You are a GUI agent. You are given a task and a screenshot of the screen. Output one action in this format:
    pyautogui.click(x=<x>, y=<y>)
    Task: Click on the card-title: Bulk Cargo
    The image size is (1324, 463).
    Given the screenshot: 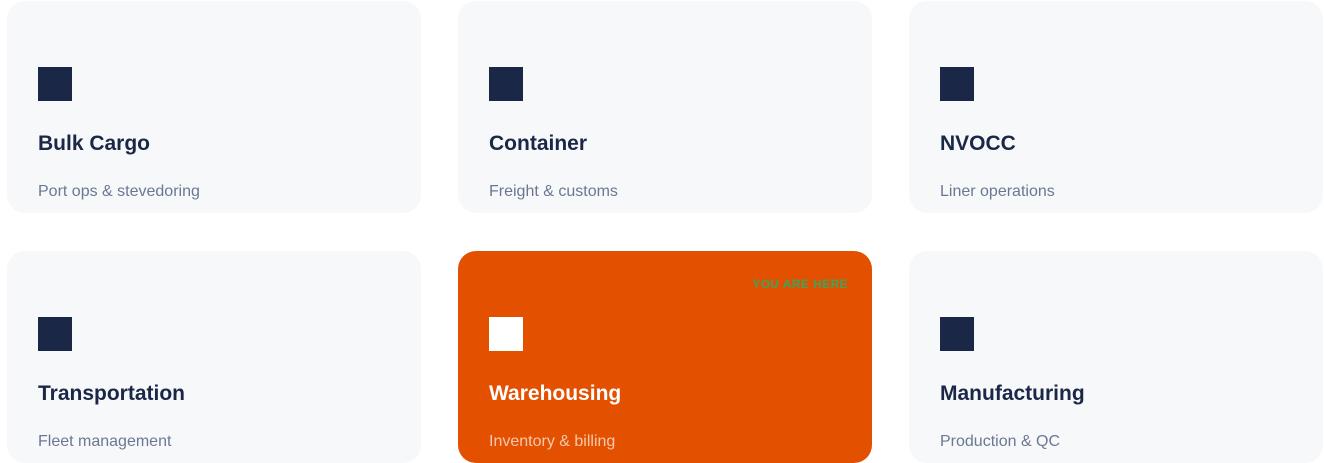 What is the action you would take?
    pyautogui.click(x=94, y=143)
    